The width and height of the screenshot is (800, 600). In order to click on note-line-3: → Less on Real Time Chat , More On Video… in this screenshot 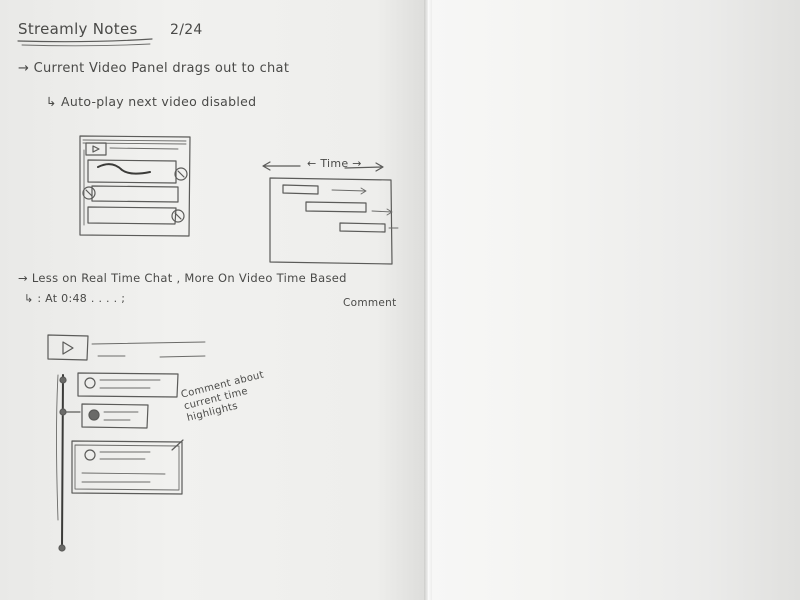, I will do `click(182, 278)`.